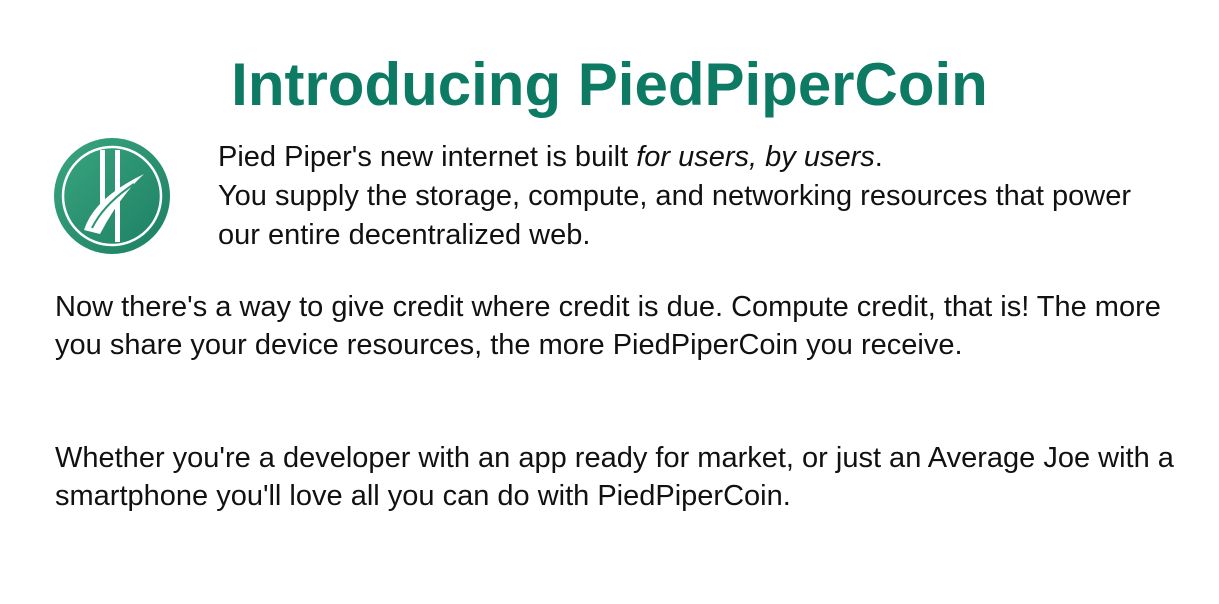 The height and width of the screenshot is (604, 1219). Describe the element at coordinates (427, 157) in the screenshot. I see `intro-line1-prefix: Pied Piper's new internet is built` at that location.